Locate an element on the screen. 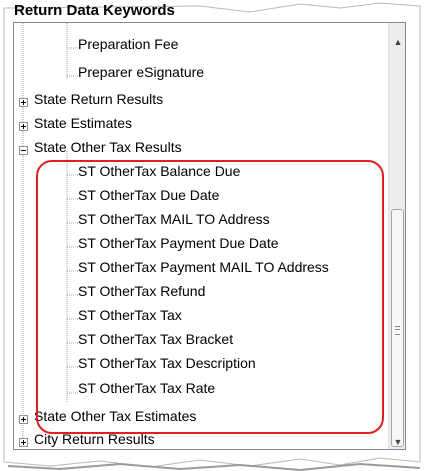  scroll-up-icon: ▲ is located at coordinates (397, 42).